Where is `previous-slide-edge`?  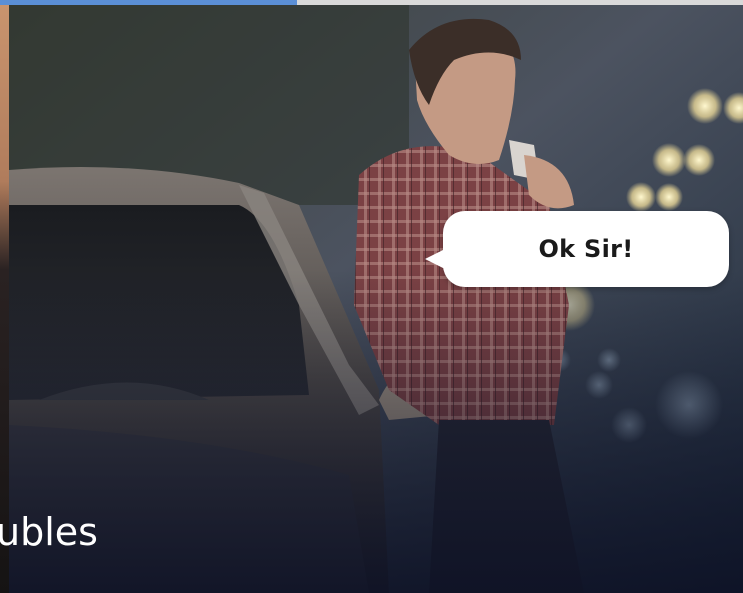 previous-slide-edge is located at coordinates (4, 299).